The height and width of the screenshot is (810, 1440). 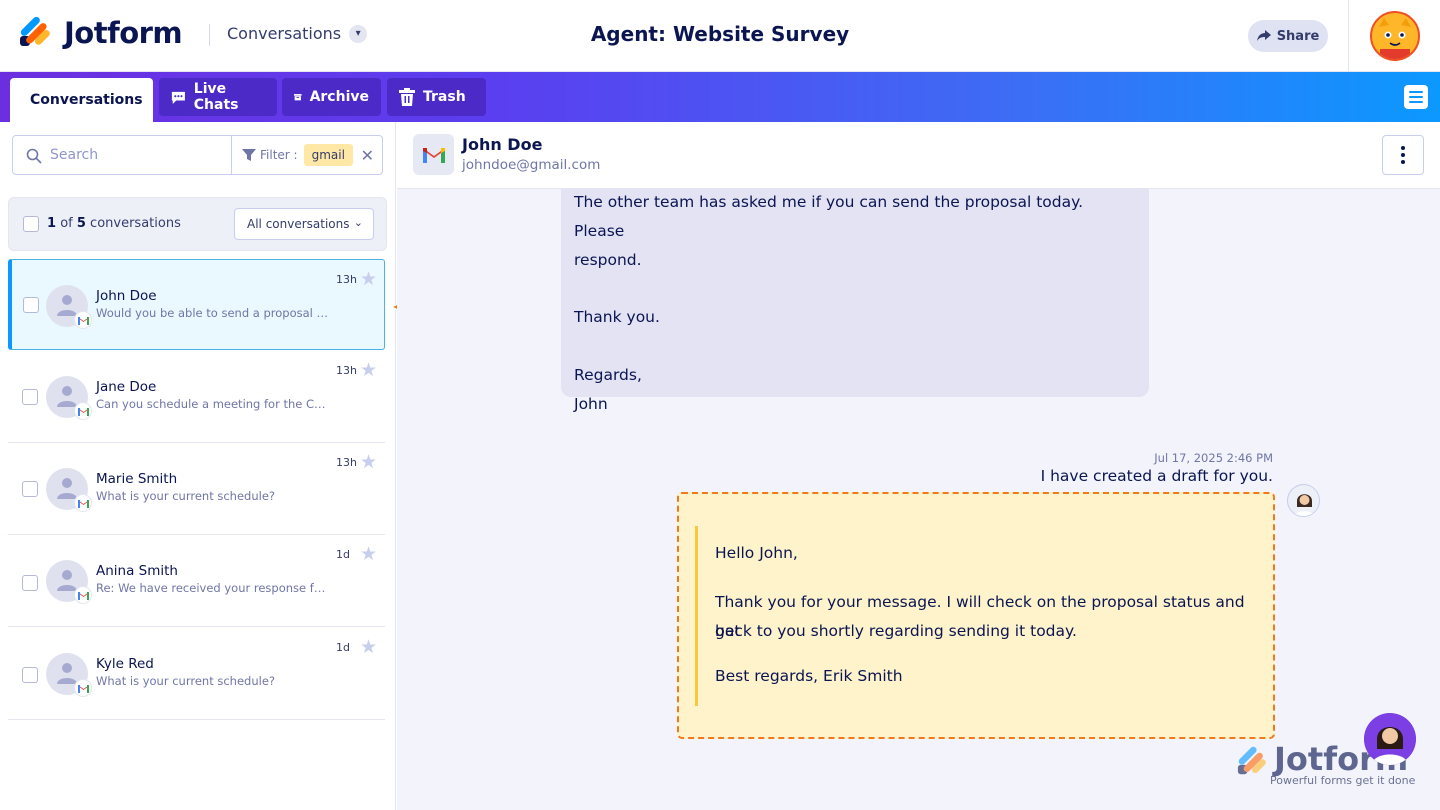 I want to click on tab-label: Archive, so click(x=339, y=97).